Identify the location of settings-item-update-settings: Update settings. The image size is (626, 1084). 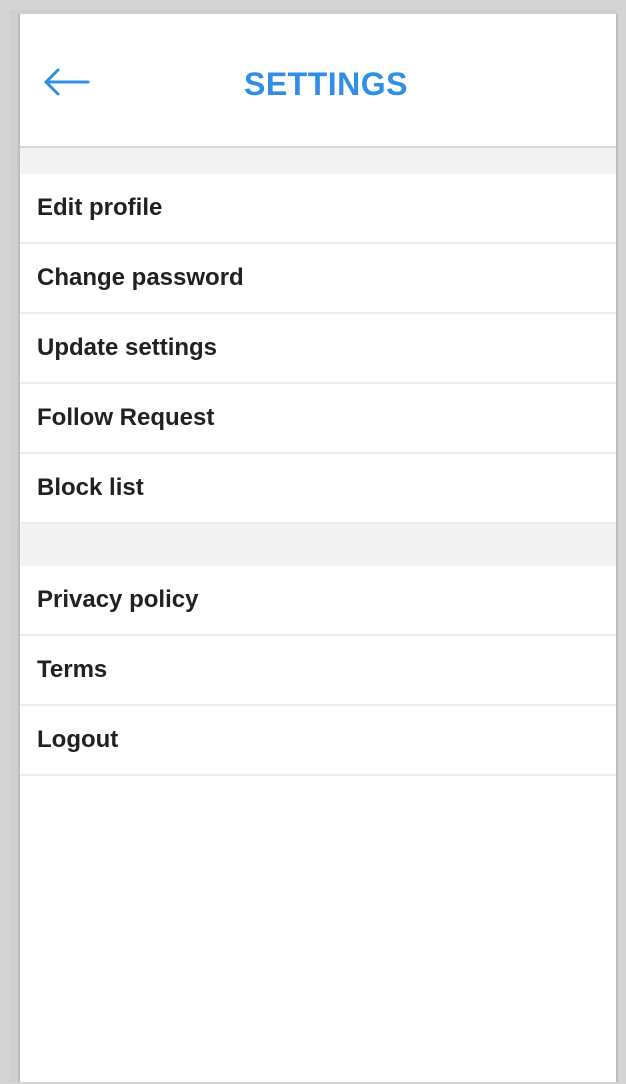
(318, 349).